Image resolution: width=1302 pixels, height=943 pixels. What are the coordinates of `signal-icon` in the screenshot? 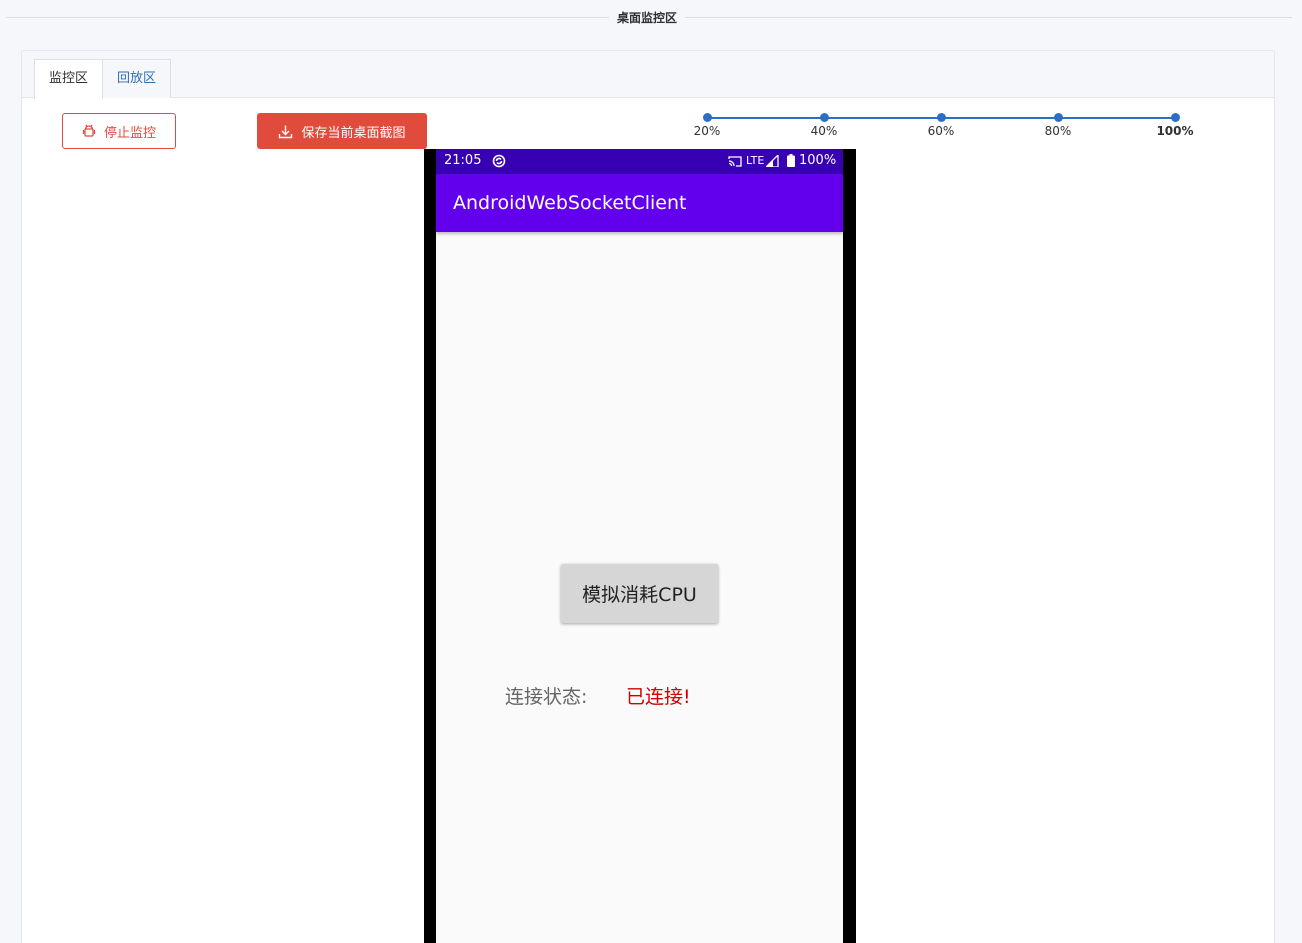 It's located at (771, 162).